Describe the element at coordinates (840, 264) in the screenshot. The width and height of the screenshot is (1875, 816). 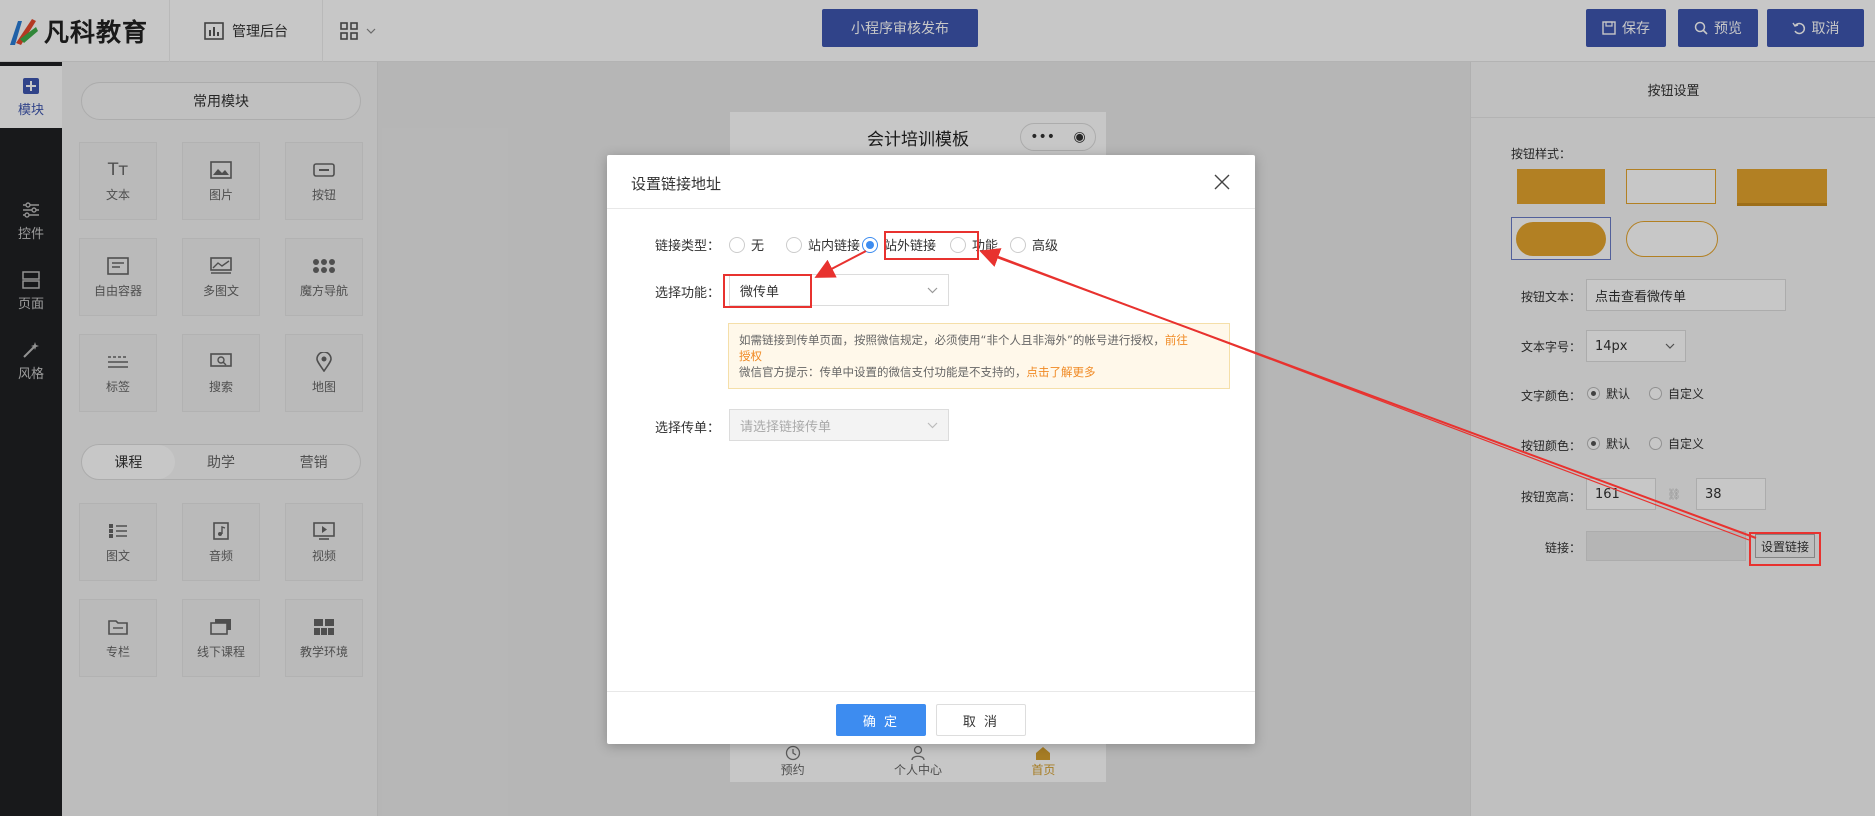
I see `annotation-arrow-to-function` at that location.